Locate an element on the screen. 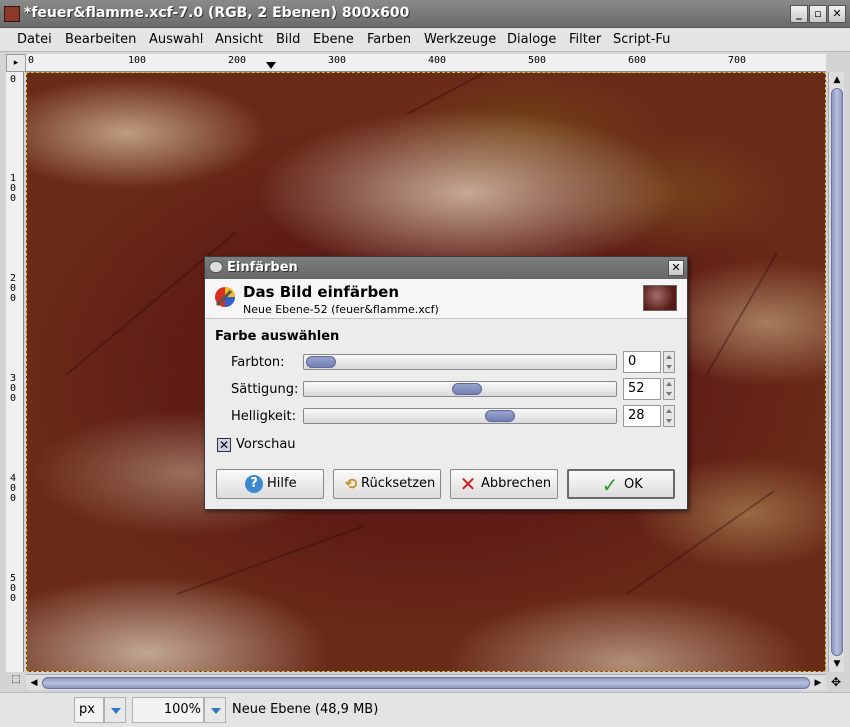 Image resolution: width=850 pixels, height=727 pixels. menu-werkzeuge: Werkzeuge is located at coordinates (460, 39).